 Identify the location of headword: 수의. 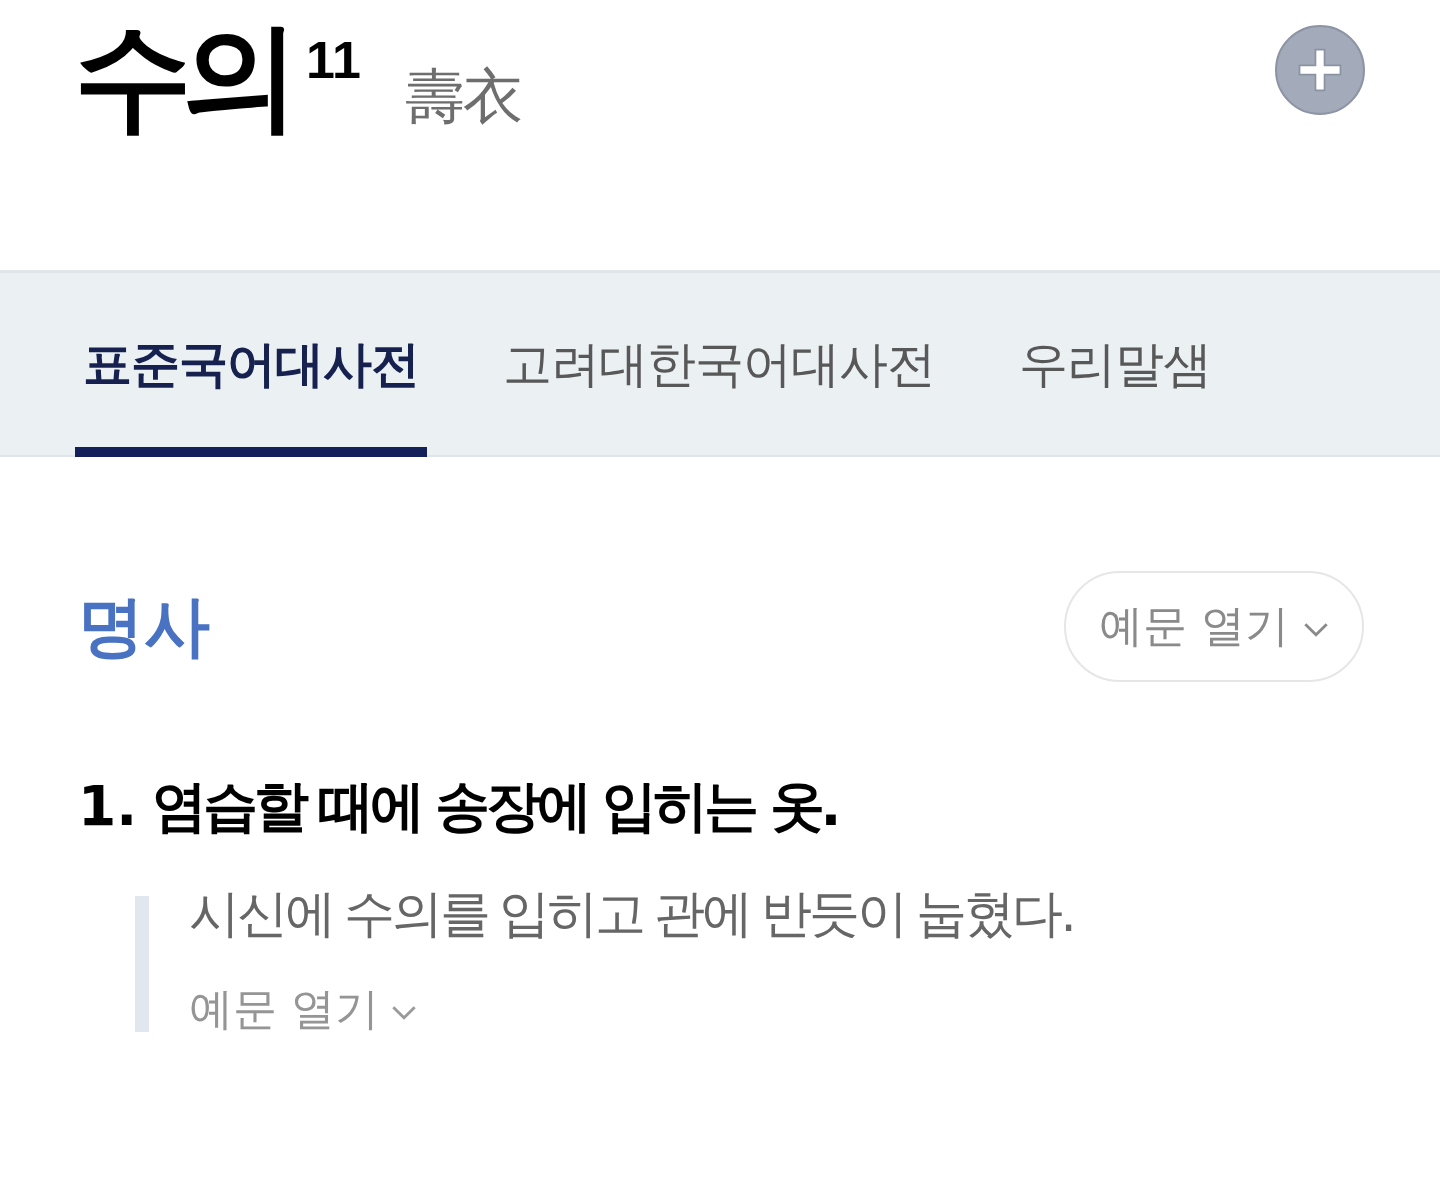
(182, 76).